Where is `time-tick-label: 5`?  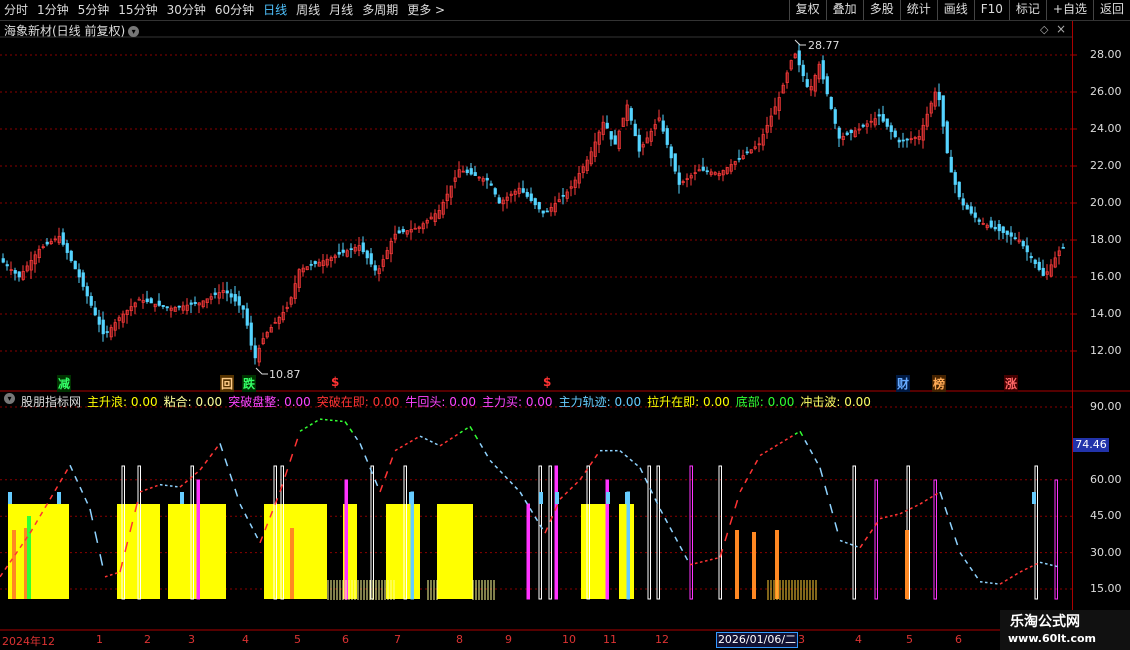
time-tick-label: 5 is located at coordinates (297, 639).